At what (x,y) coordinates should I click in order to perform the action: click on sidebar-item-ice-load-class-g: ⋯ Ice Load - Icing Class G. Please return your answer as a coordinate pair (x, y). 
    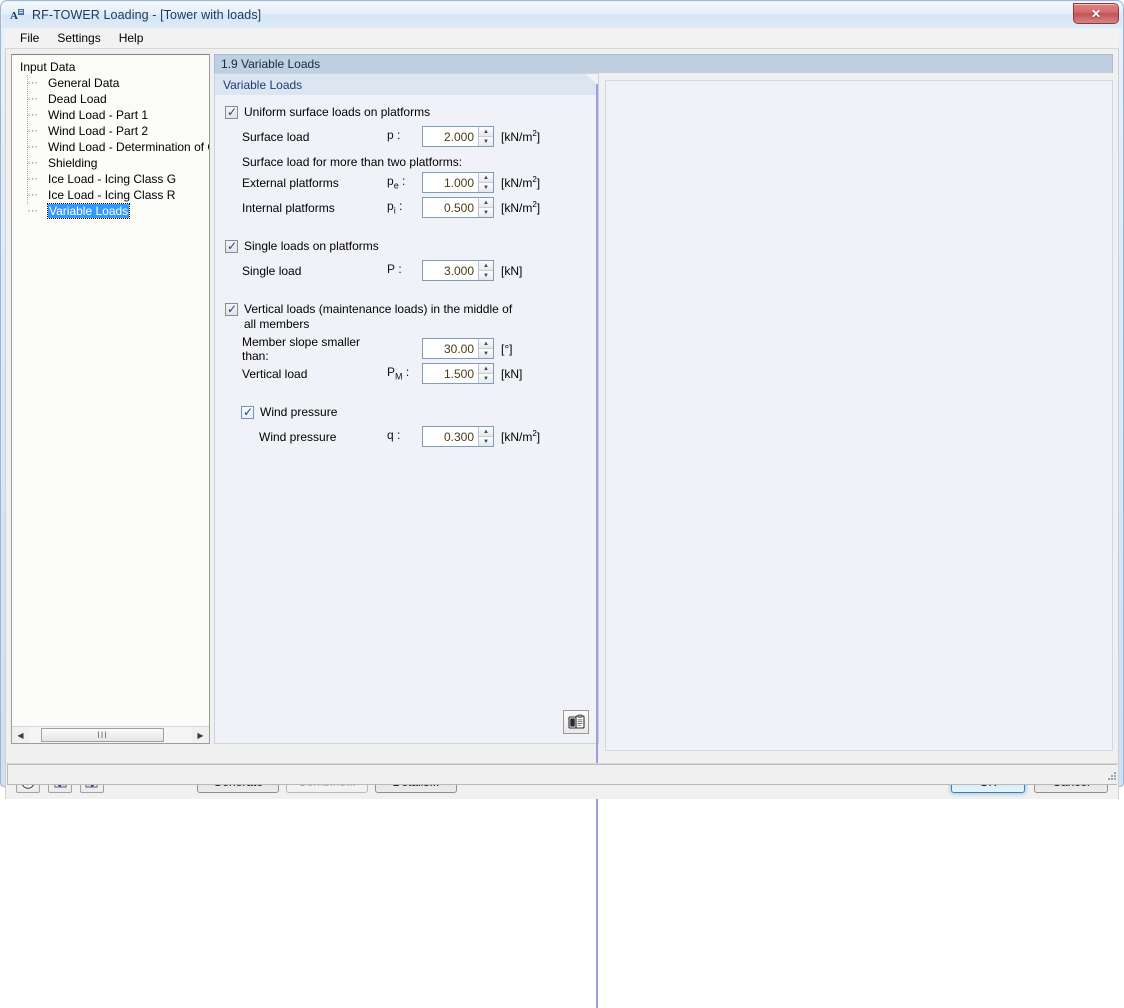
    Looking at the image, I should click on (113, 179).